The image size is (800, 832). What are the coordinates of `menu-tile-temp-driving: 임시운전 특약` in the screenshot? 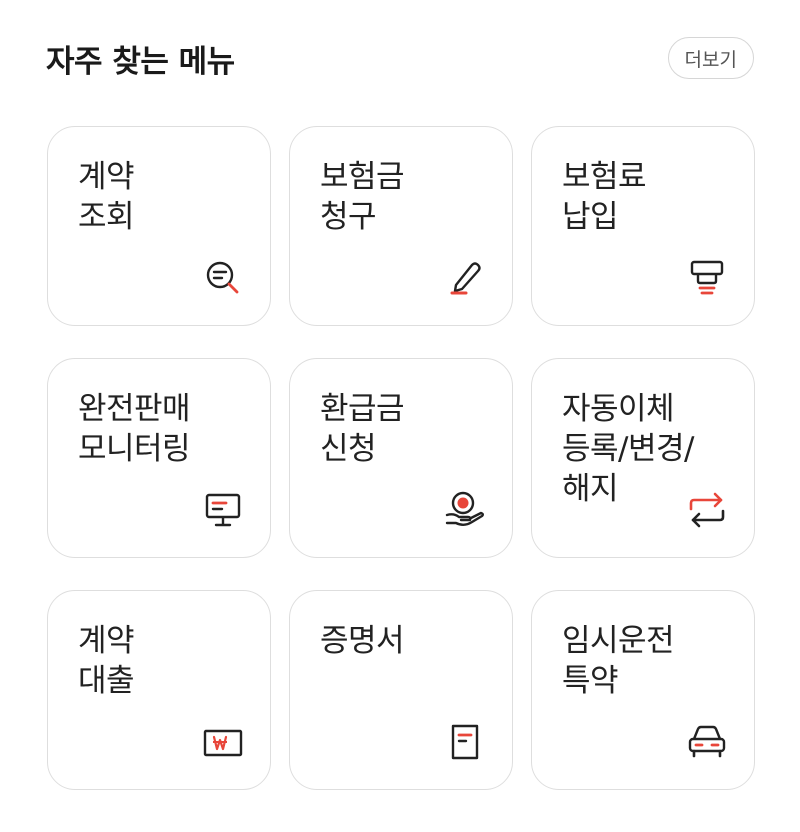 It's located at (643, 690).